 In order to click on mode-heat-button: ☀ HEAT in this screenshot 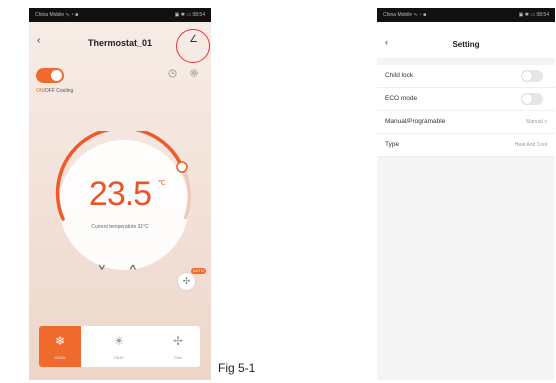, I will do `click(119, 346)`.